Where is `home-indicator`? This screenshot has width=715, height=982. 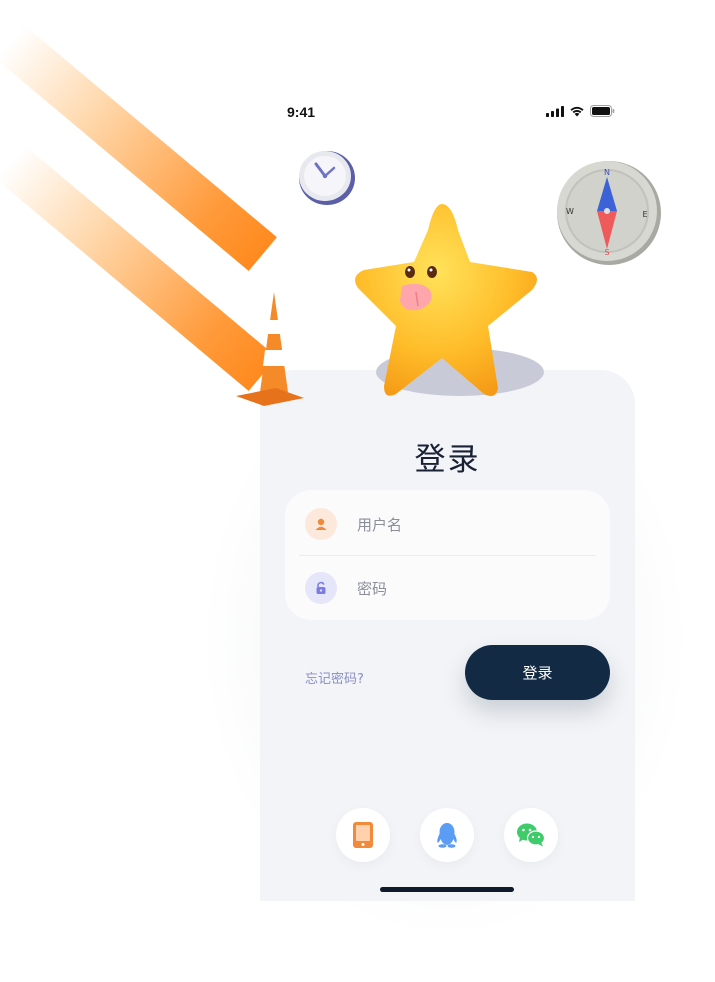
home-indicator is located at coordinates (447, 889).